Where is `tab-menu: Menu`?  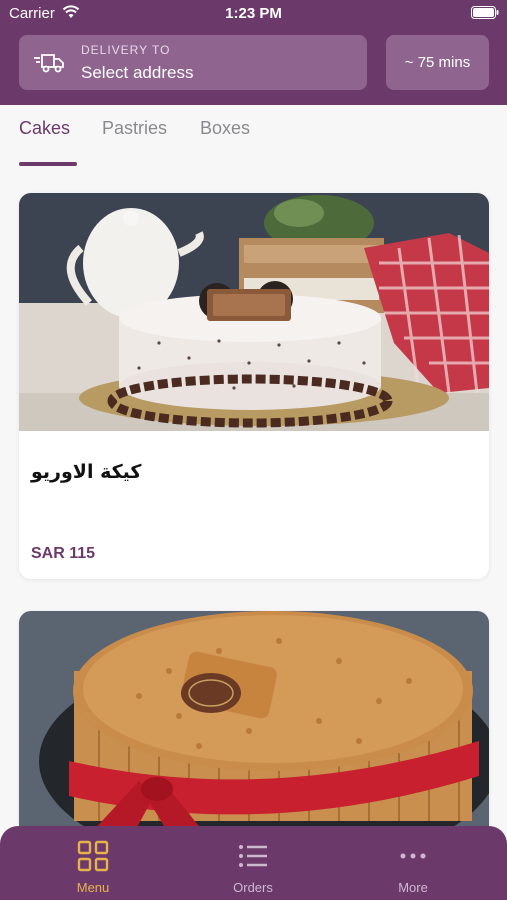 tab-menu: Menu is located at coordinates (93, 863).